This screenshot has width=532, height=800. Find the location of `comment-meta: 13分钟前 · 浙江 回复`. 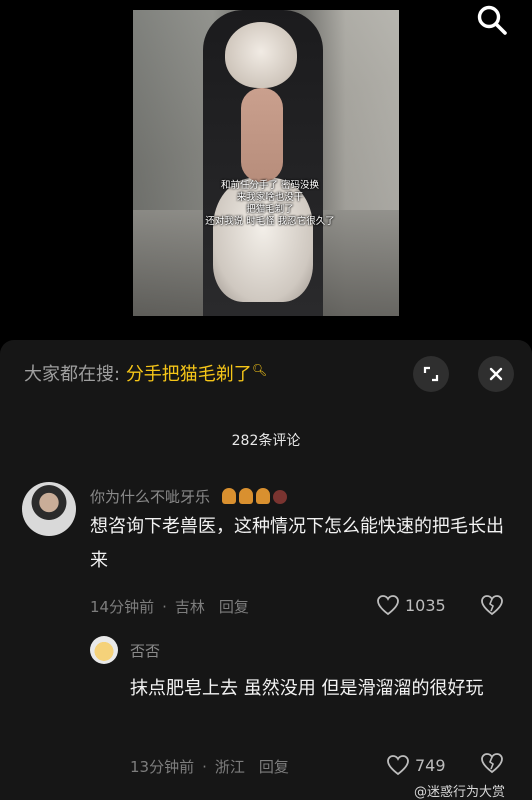

comment-meta: 13分钟前 · 浙江 回复 is located at coordinates (209, 767).